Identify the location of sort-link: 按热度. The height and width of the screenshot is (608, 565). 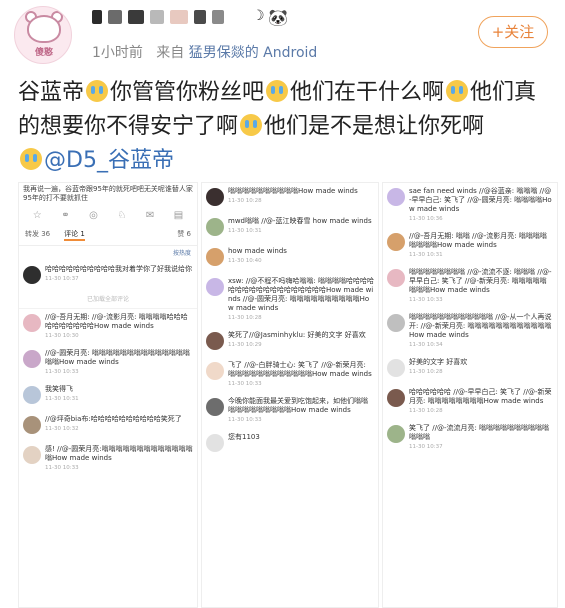
(108, 253).